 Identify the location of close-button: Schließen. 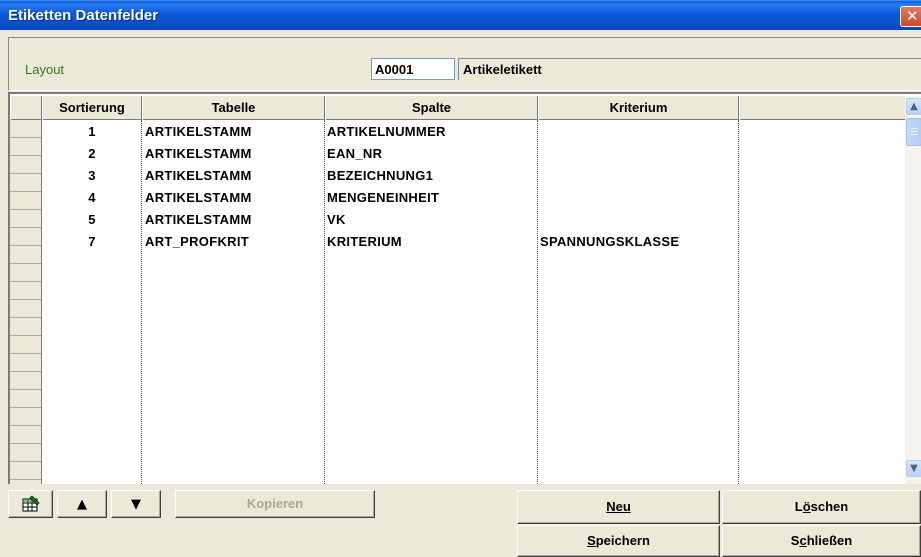
(821, 541).